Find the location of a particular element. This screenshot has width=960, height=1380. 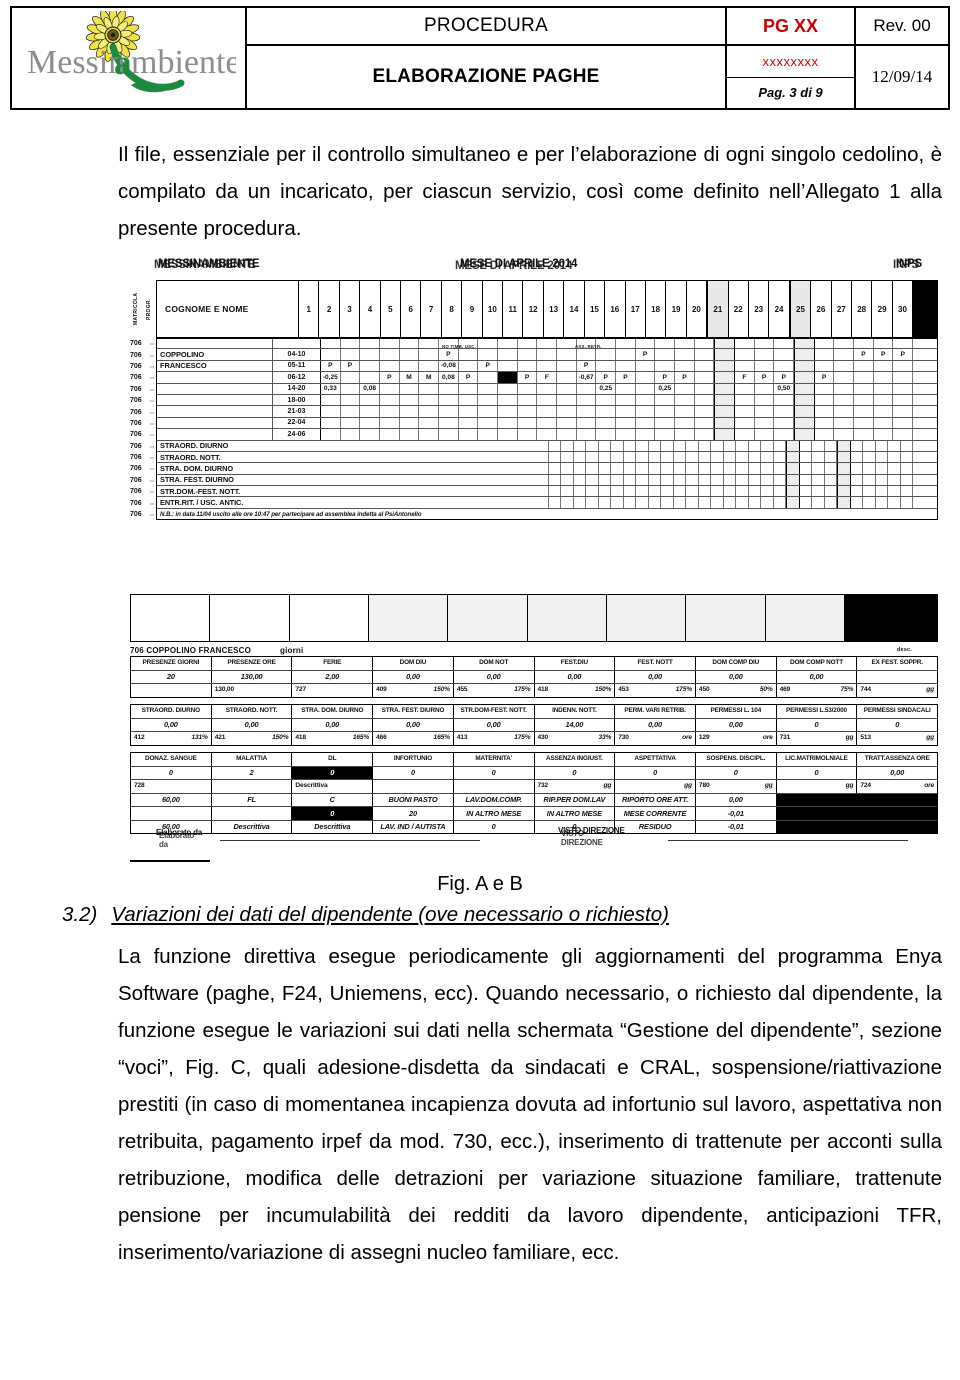

day-header-19: 19 is located at coordinates (676, 309).